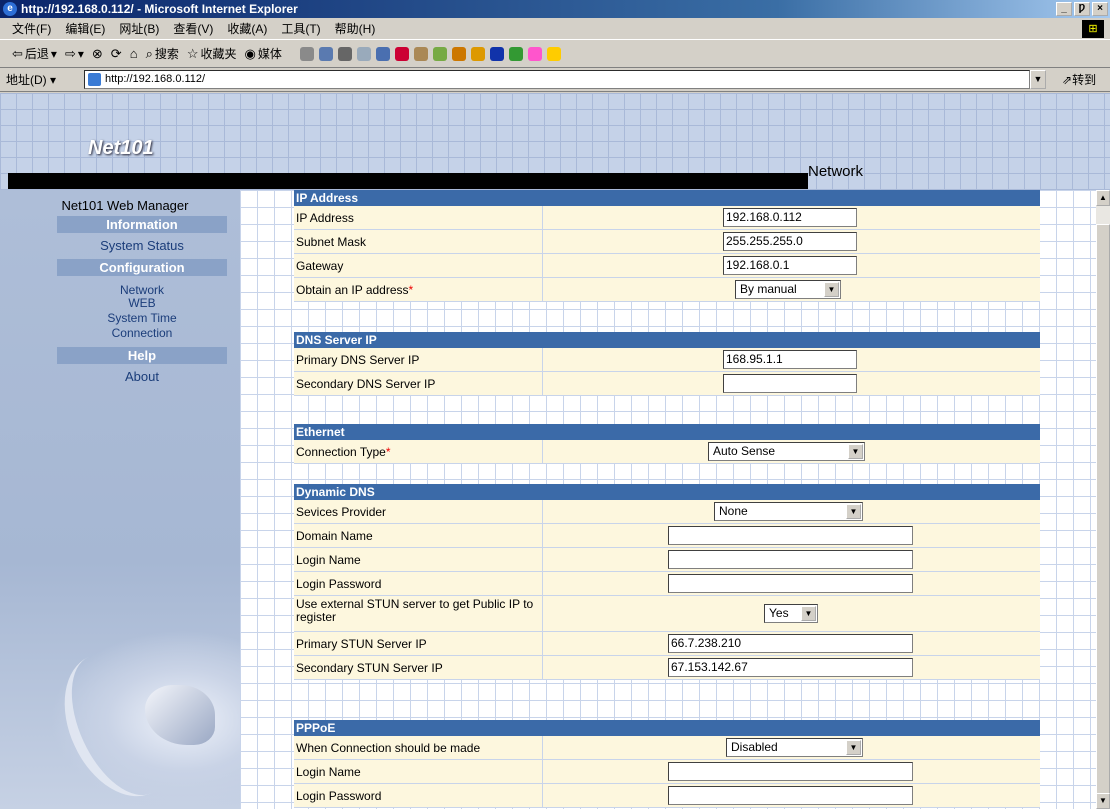 The width and height of the screenshot is (1110, 809). I want to click on ddns-login-name-input, so click(790, 559).